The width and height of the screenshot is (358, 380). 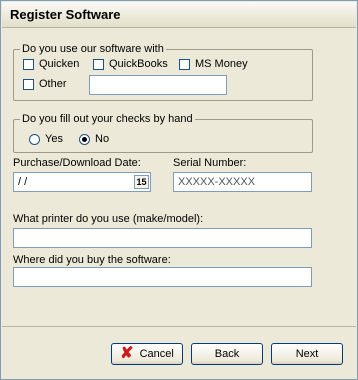 I want to click on printer-input, so click(x=162, y=238).